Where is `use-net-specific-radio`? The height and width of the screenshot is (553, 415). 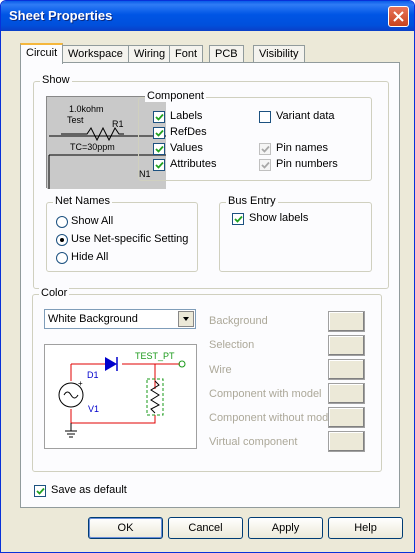
use-net-specific-radio is located at coordinates (62, 240).